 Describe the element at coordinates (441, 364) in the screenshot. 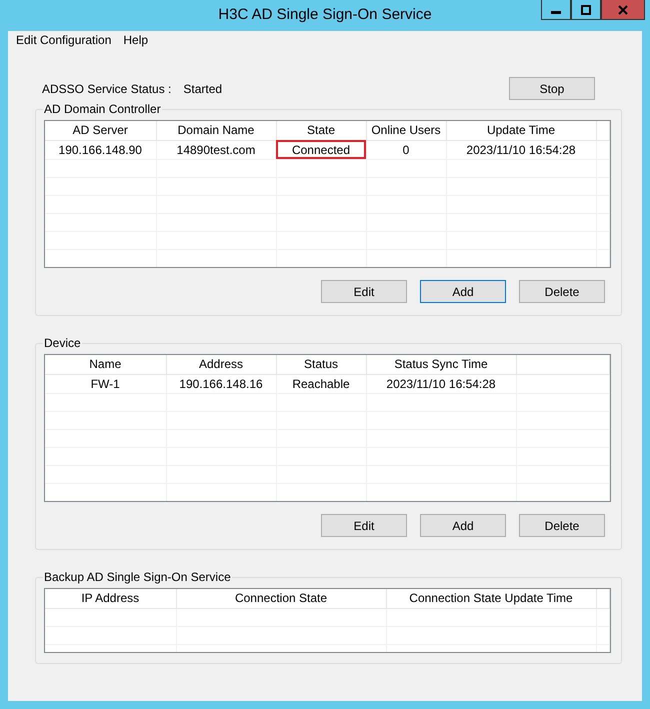

I see `column-header: Status Sync Time` at that location.